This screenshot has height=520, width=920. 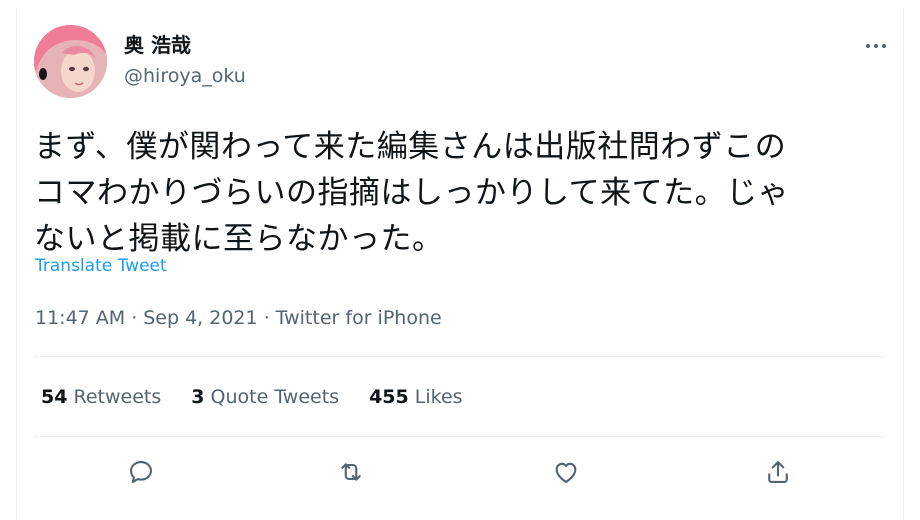 What do you see at coordinates (351, 472) in the screenshot?
I see `retweet-icon` at bounding box center [351, 472].